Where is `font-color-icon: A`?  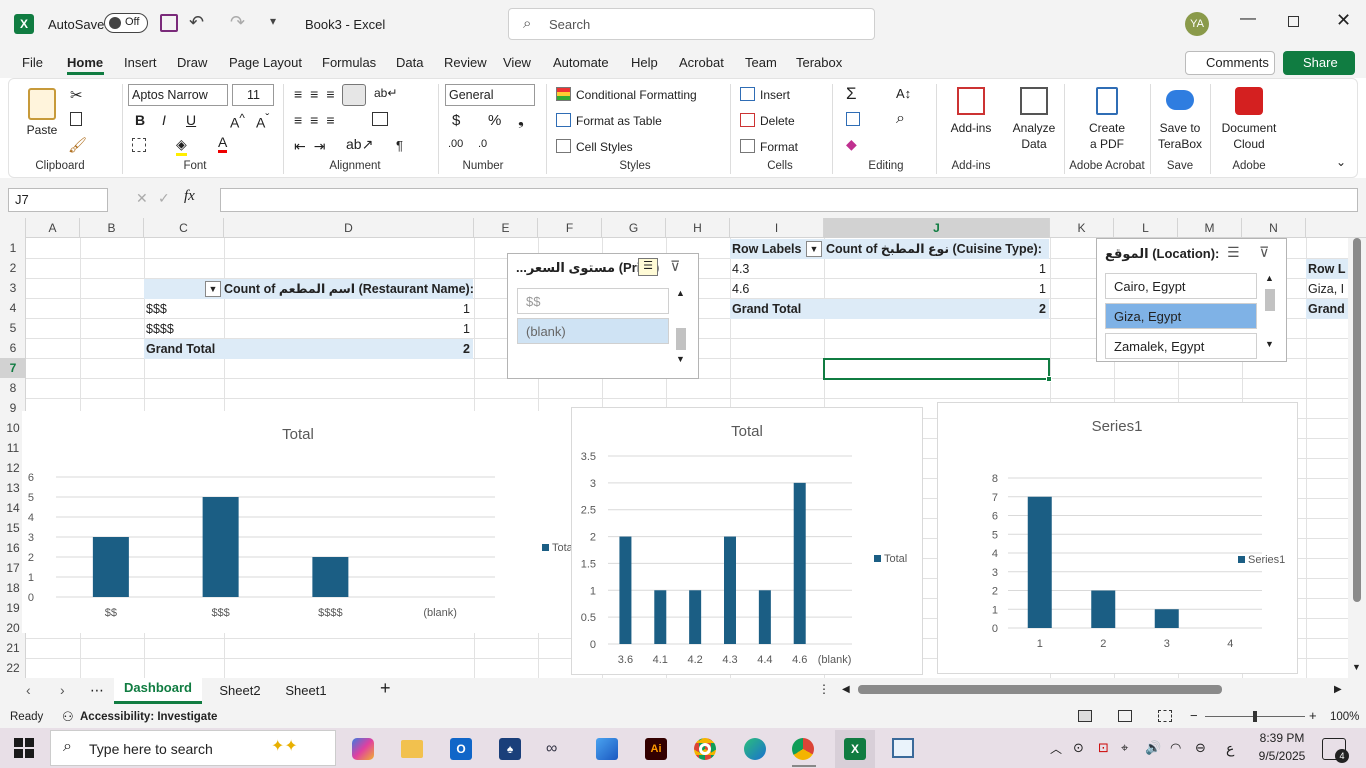 font-color-icon: A is located at coordinates (223, 143).